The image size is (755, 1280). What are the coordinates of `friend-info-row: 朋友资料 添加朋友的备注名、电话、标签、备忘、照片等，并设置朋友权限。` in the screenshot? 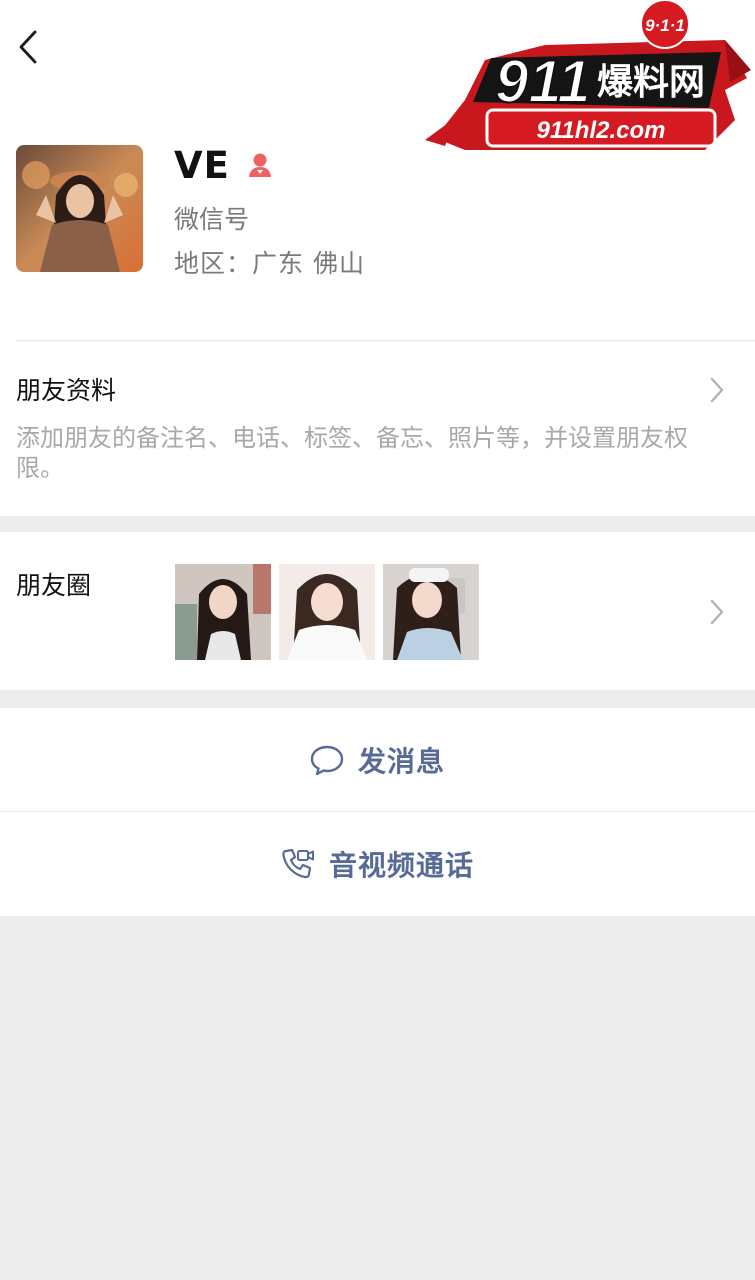 It's located at (377, 428).